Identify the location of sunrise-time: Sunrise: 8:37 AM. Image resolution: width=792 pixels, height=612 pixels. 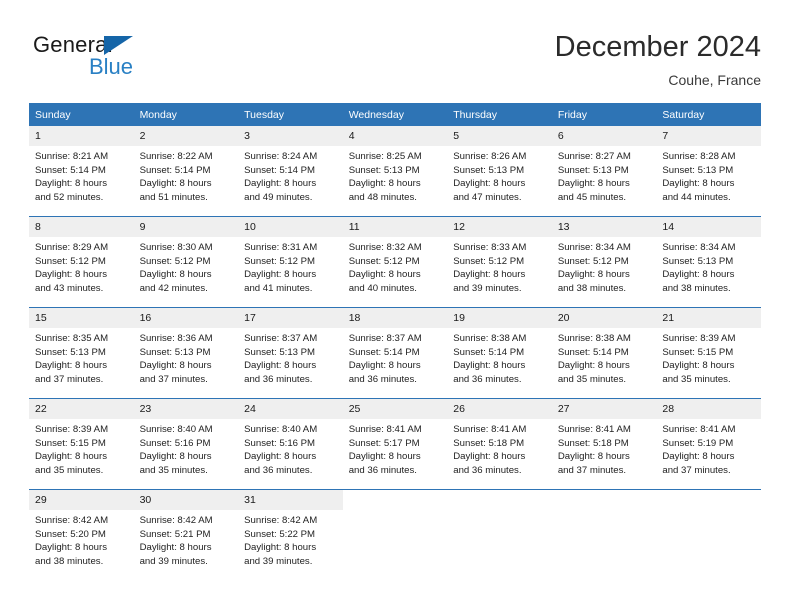
(281, 338).